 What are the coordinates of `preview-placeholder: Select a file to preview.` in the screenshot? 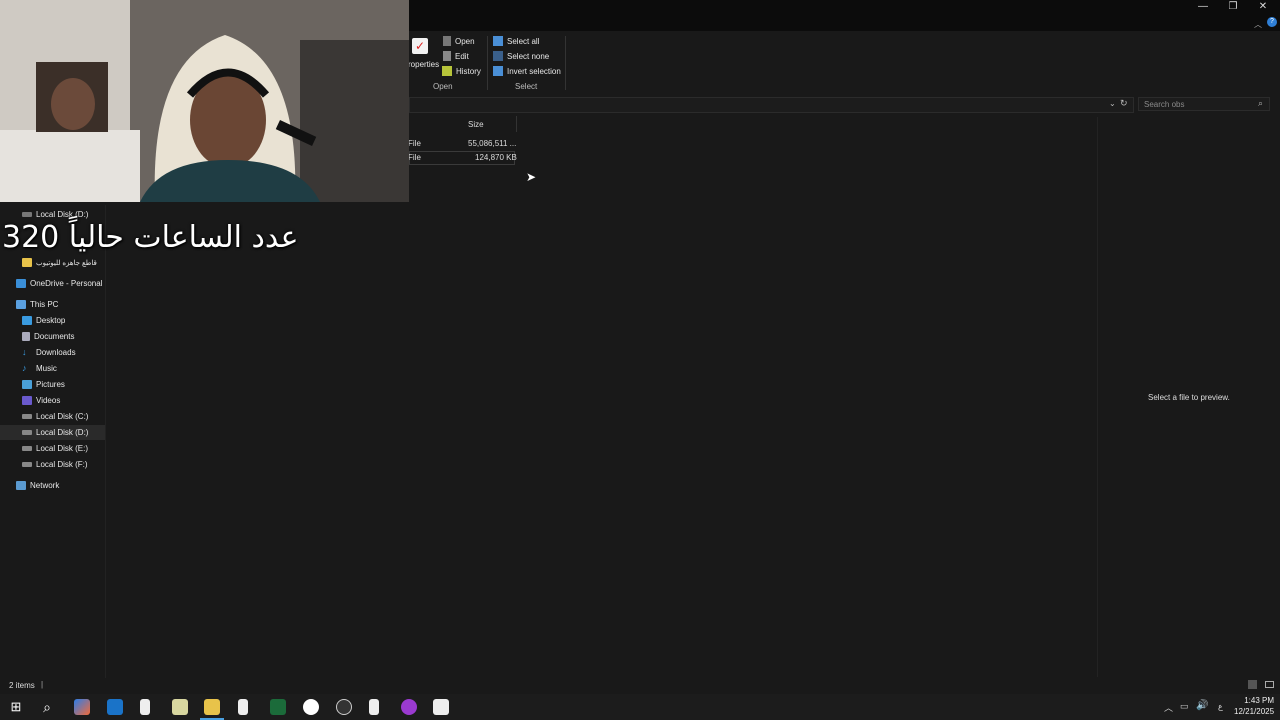 It's located at (1189, 397).